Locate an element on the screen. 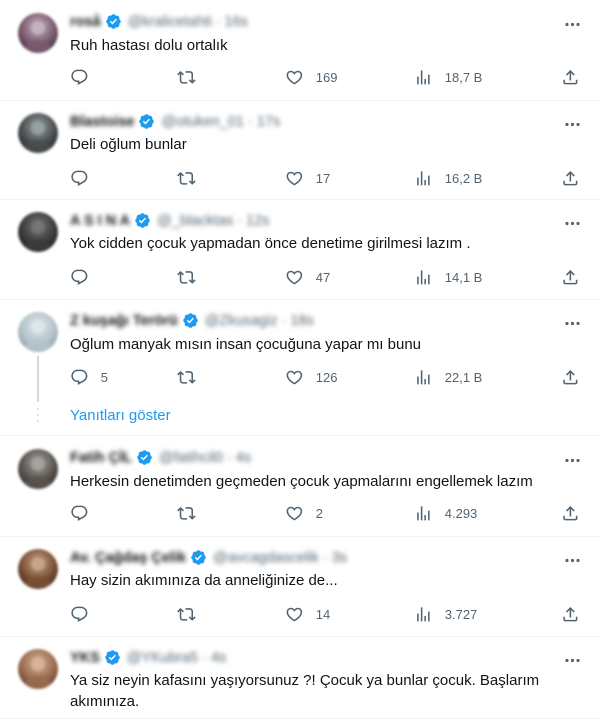  display-name: Blastoise is located at coordinates (102, 122).